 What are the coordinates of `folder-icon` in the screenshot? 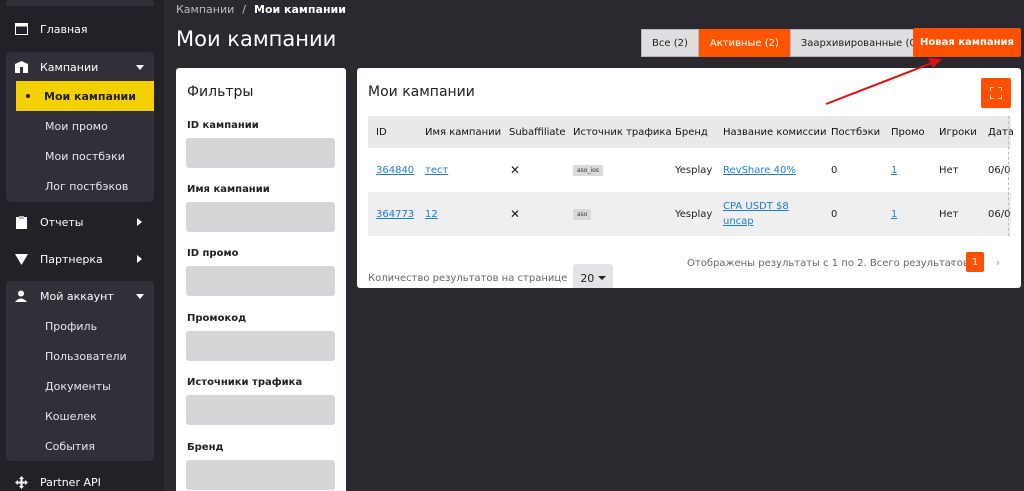 It's located at (21, 67).